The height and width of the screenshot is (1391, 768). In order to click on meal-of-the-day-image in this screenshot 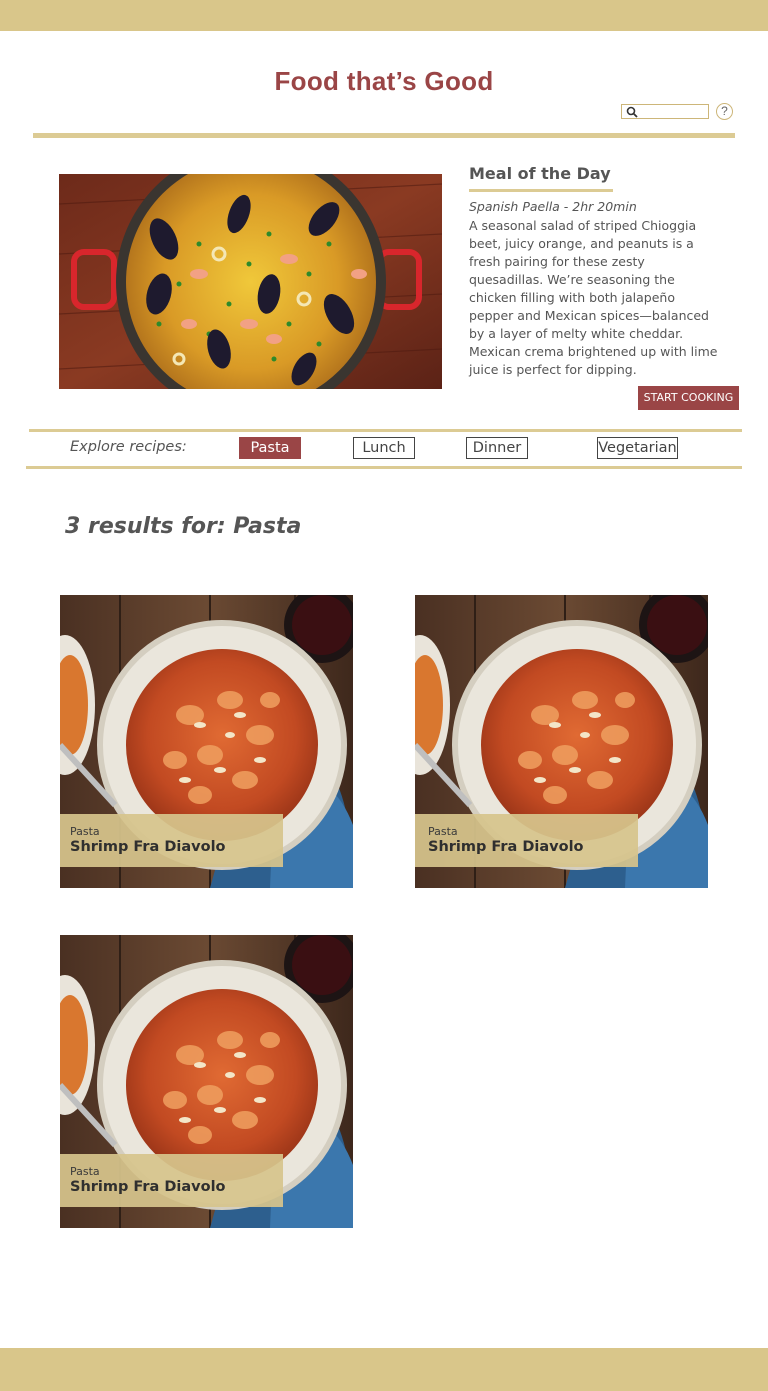, I will do `click(250, 281)`.